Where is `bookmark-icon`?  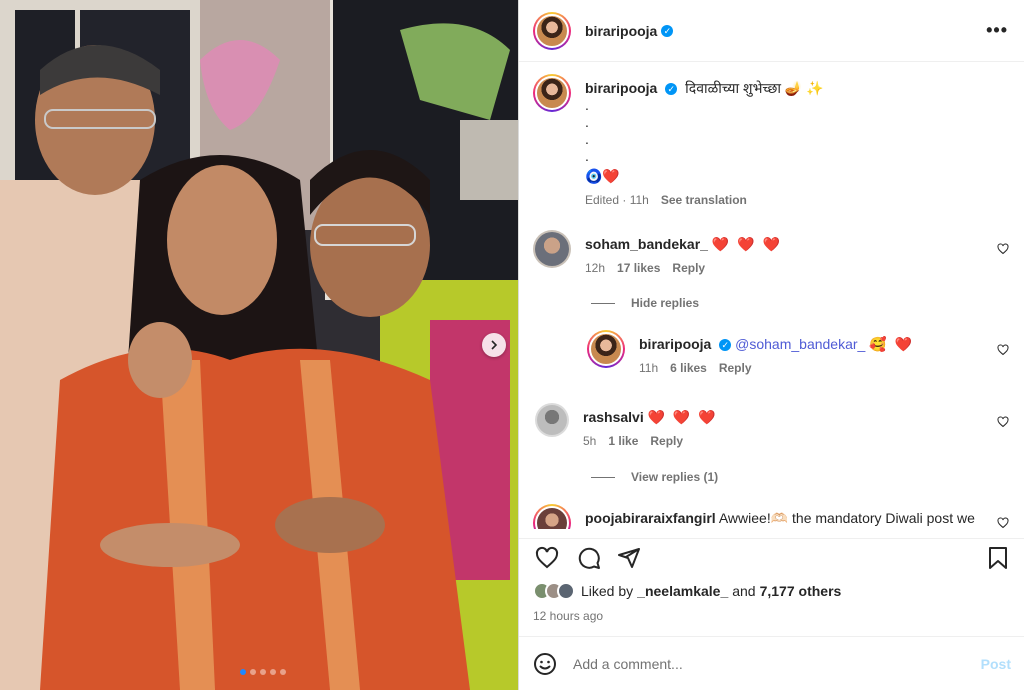 bookmark-icon is located at coordinates (998, 558).